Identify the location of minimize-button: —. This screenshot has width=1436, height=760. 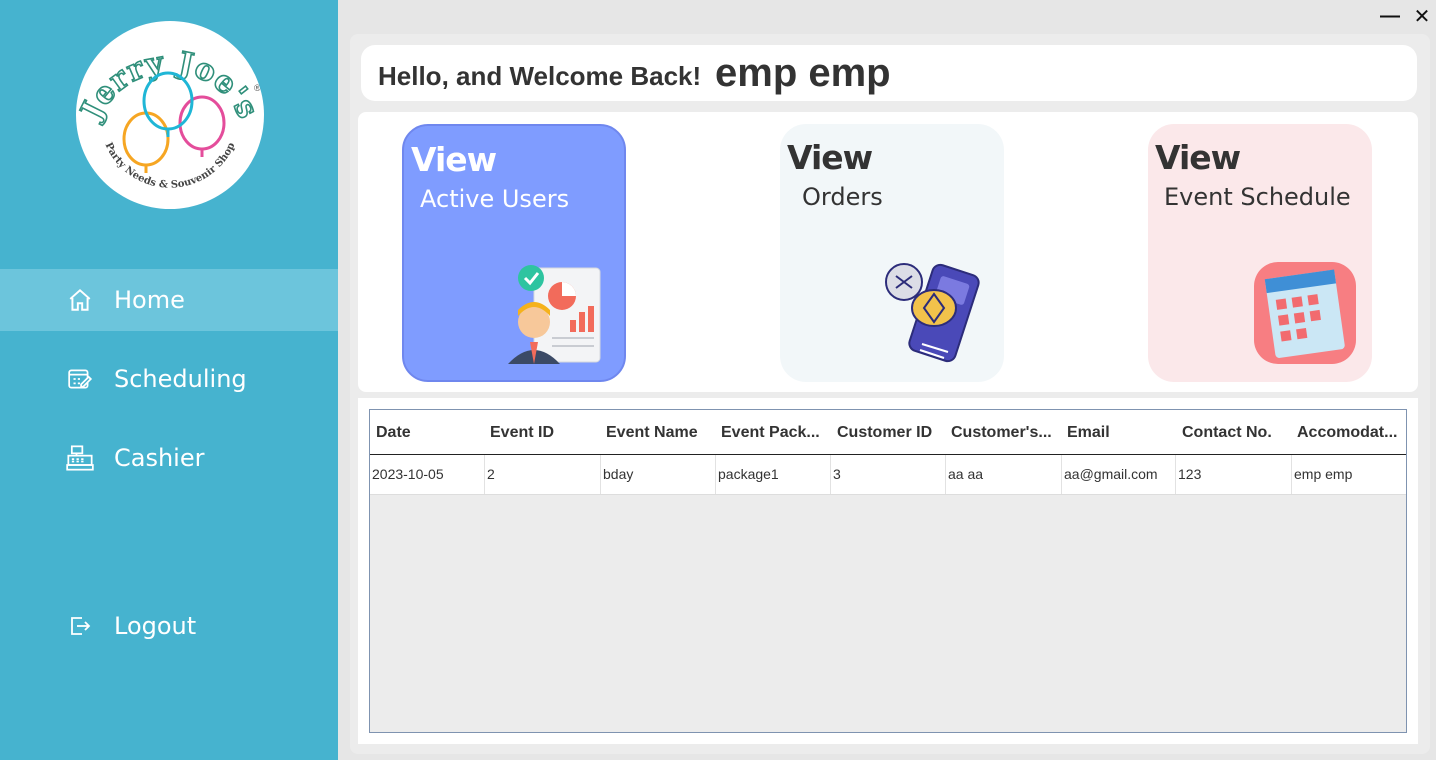
(1390, 16).